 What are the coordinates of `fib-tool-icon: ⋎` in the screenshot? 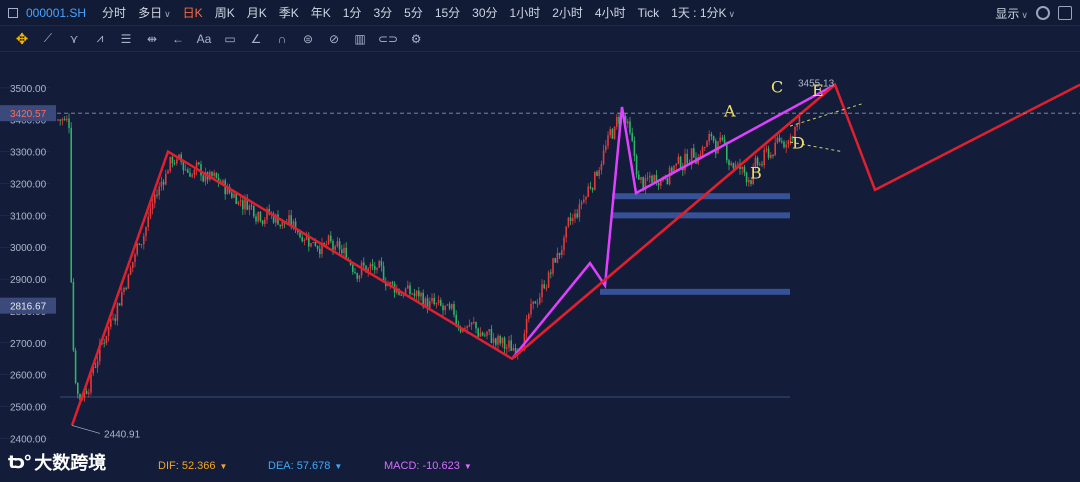 It's located at (74, 39).